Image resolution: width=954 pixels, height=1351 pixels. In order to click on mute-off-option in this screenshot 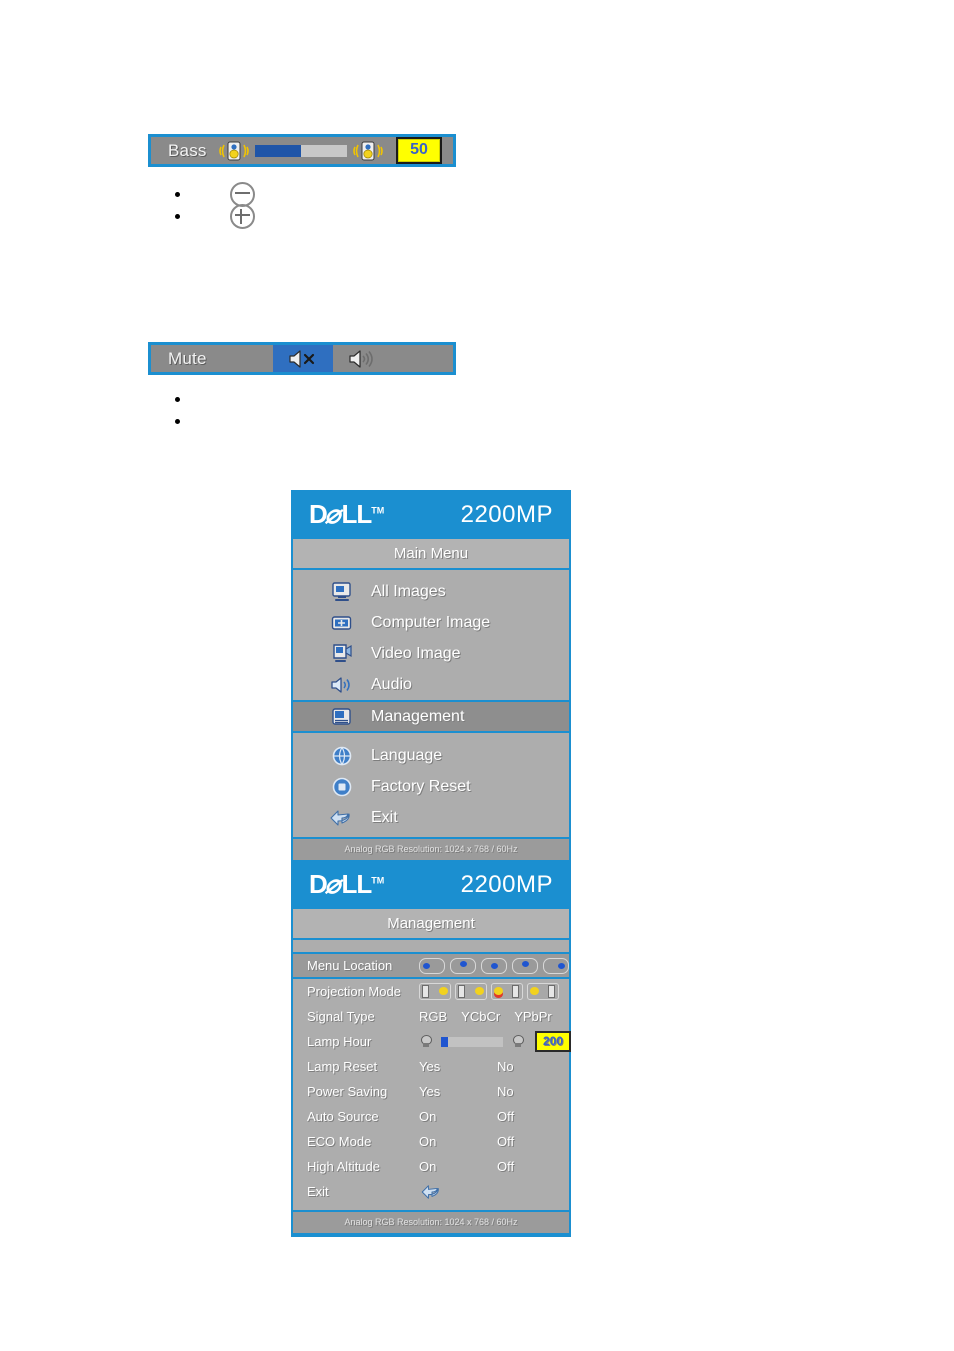, I will do `click(363, 358)`.